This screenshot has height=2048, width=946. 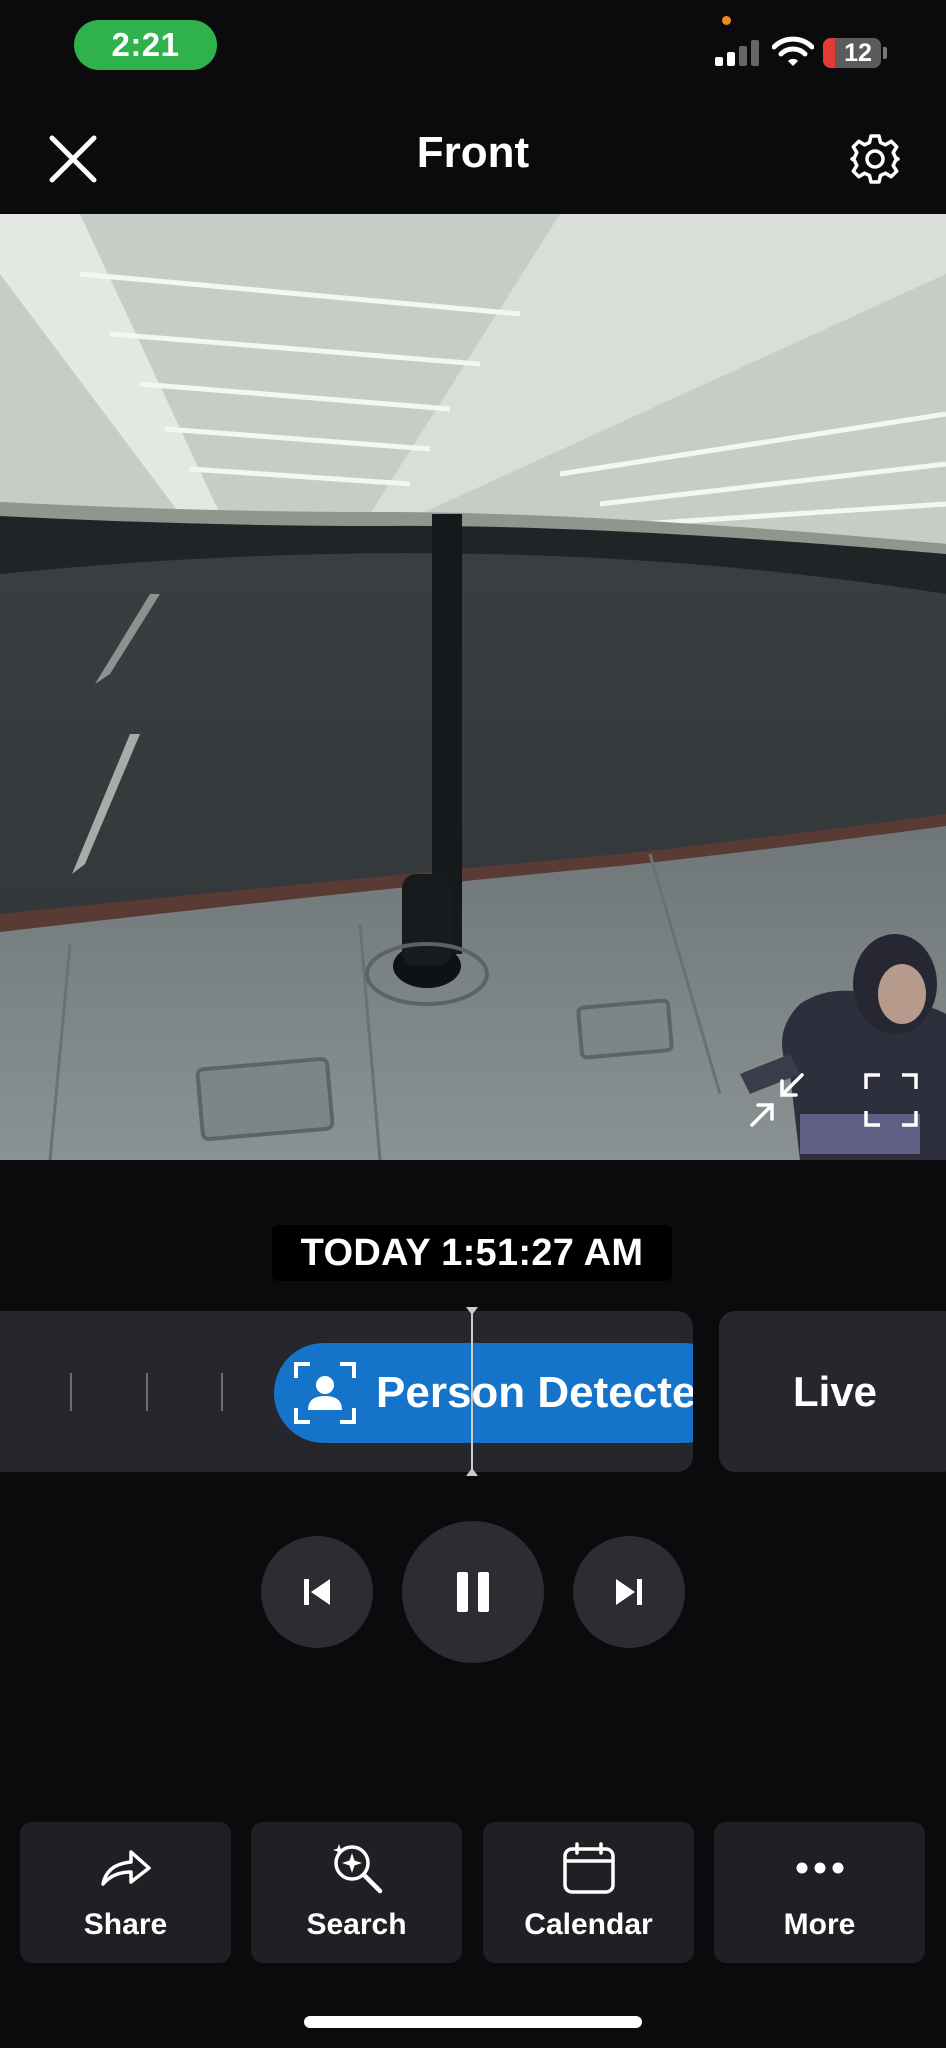 I want to click on page-title: Front, so click(x=473, y=152).